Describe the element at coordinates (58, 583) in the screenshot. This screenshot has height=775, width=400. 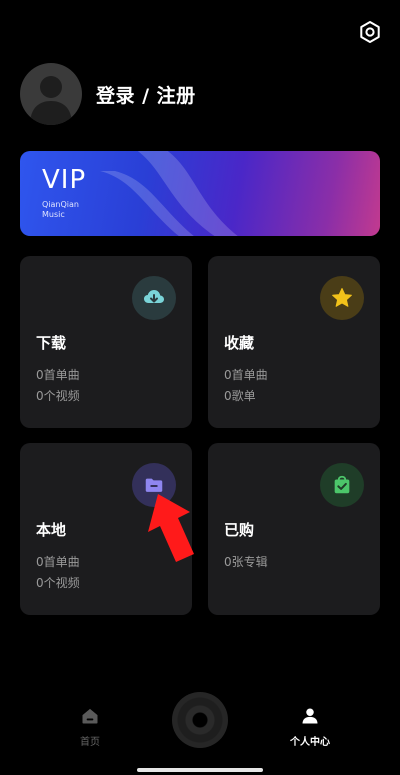
I see `local-videos-count: 0个视频` at that location.